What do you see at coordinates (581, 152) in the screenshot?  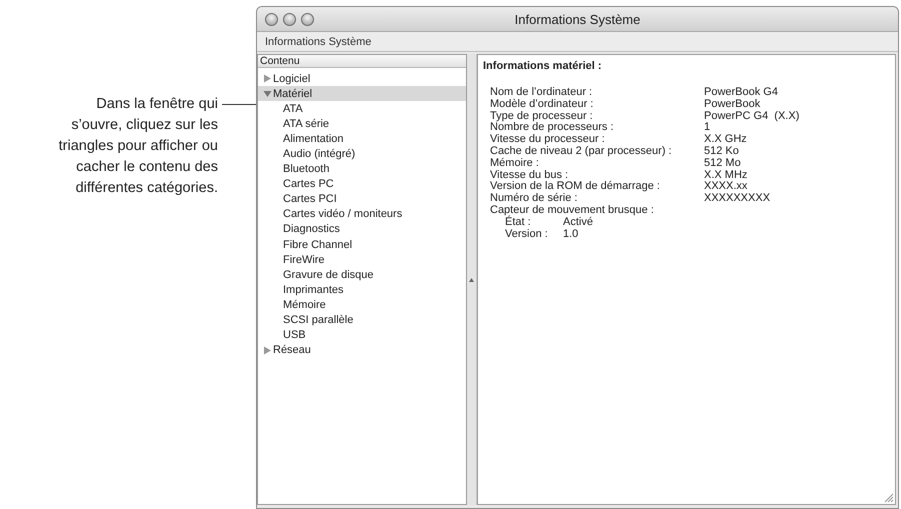 I see `info-label: Cache de niveau 2 (par processeur) :` at bounding box center [581, 152].